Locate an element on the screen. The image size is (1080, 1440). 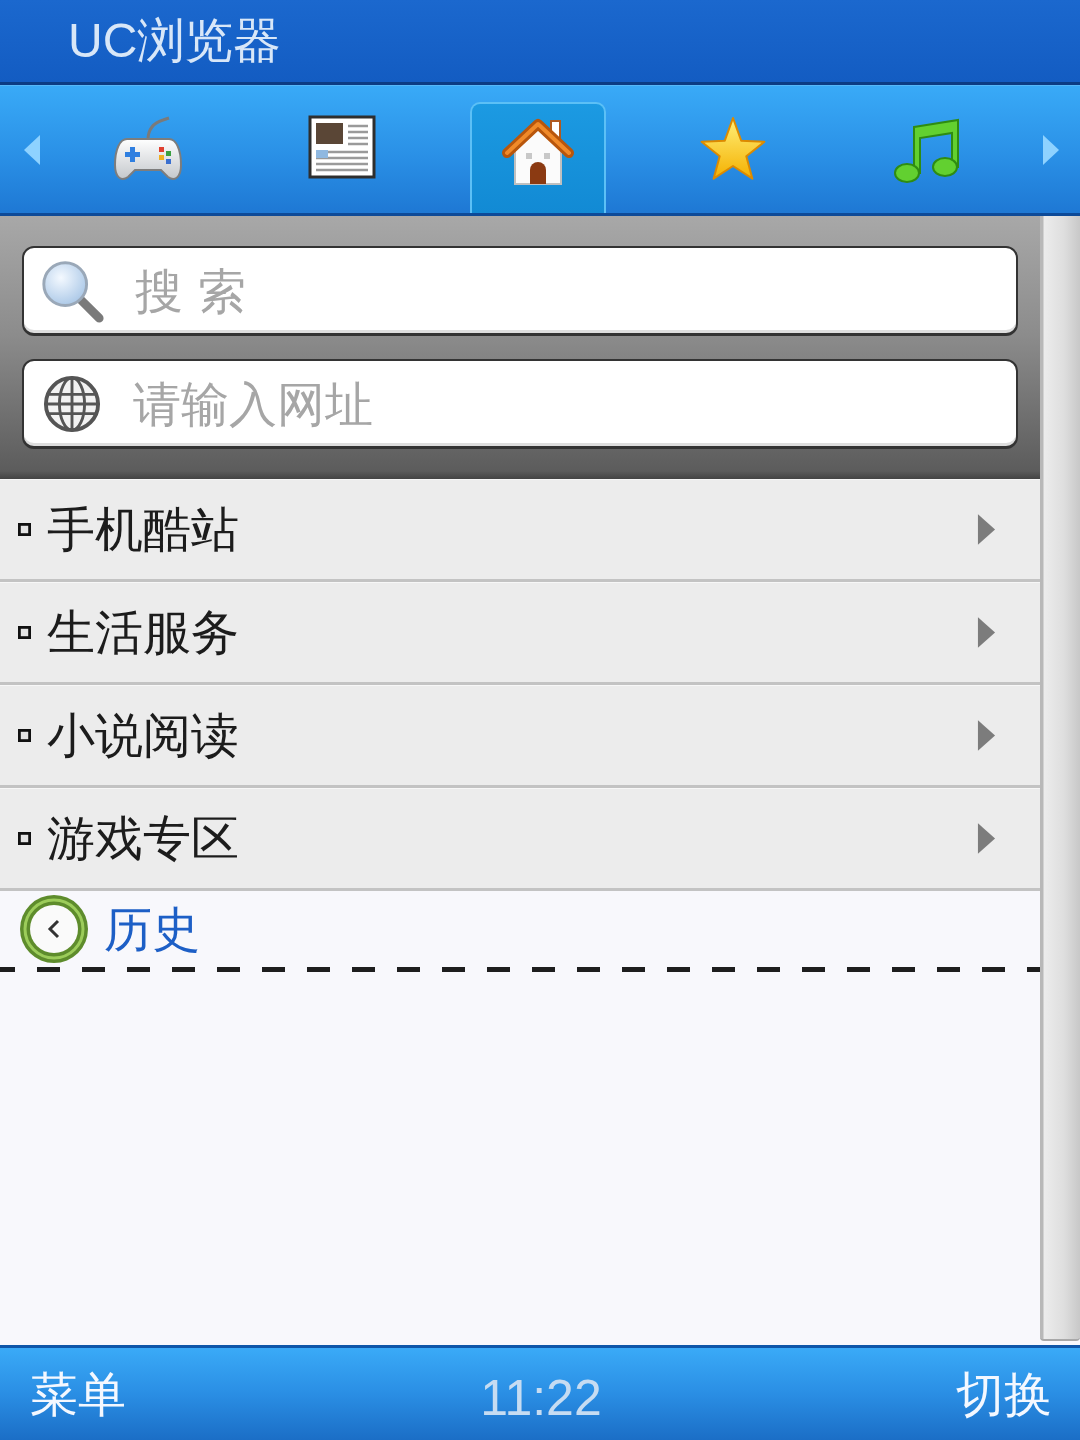
scroll-bar is located at coordinates (1060, 778).